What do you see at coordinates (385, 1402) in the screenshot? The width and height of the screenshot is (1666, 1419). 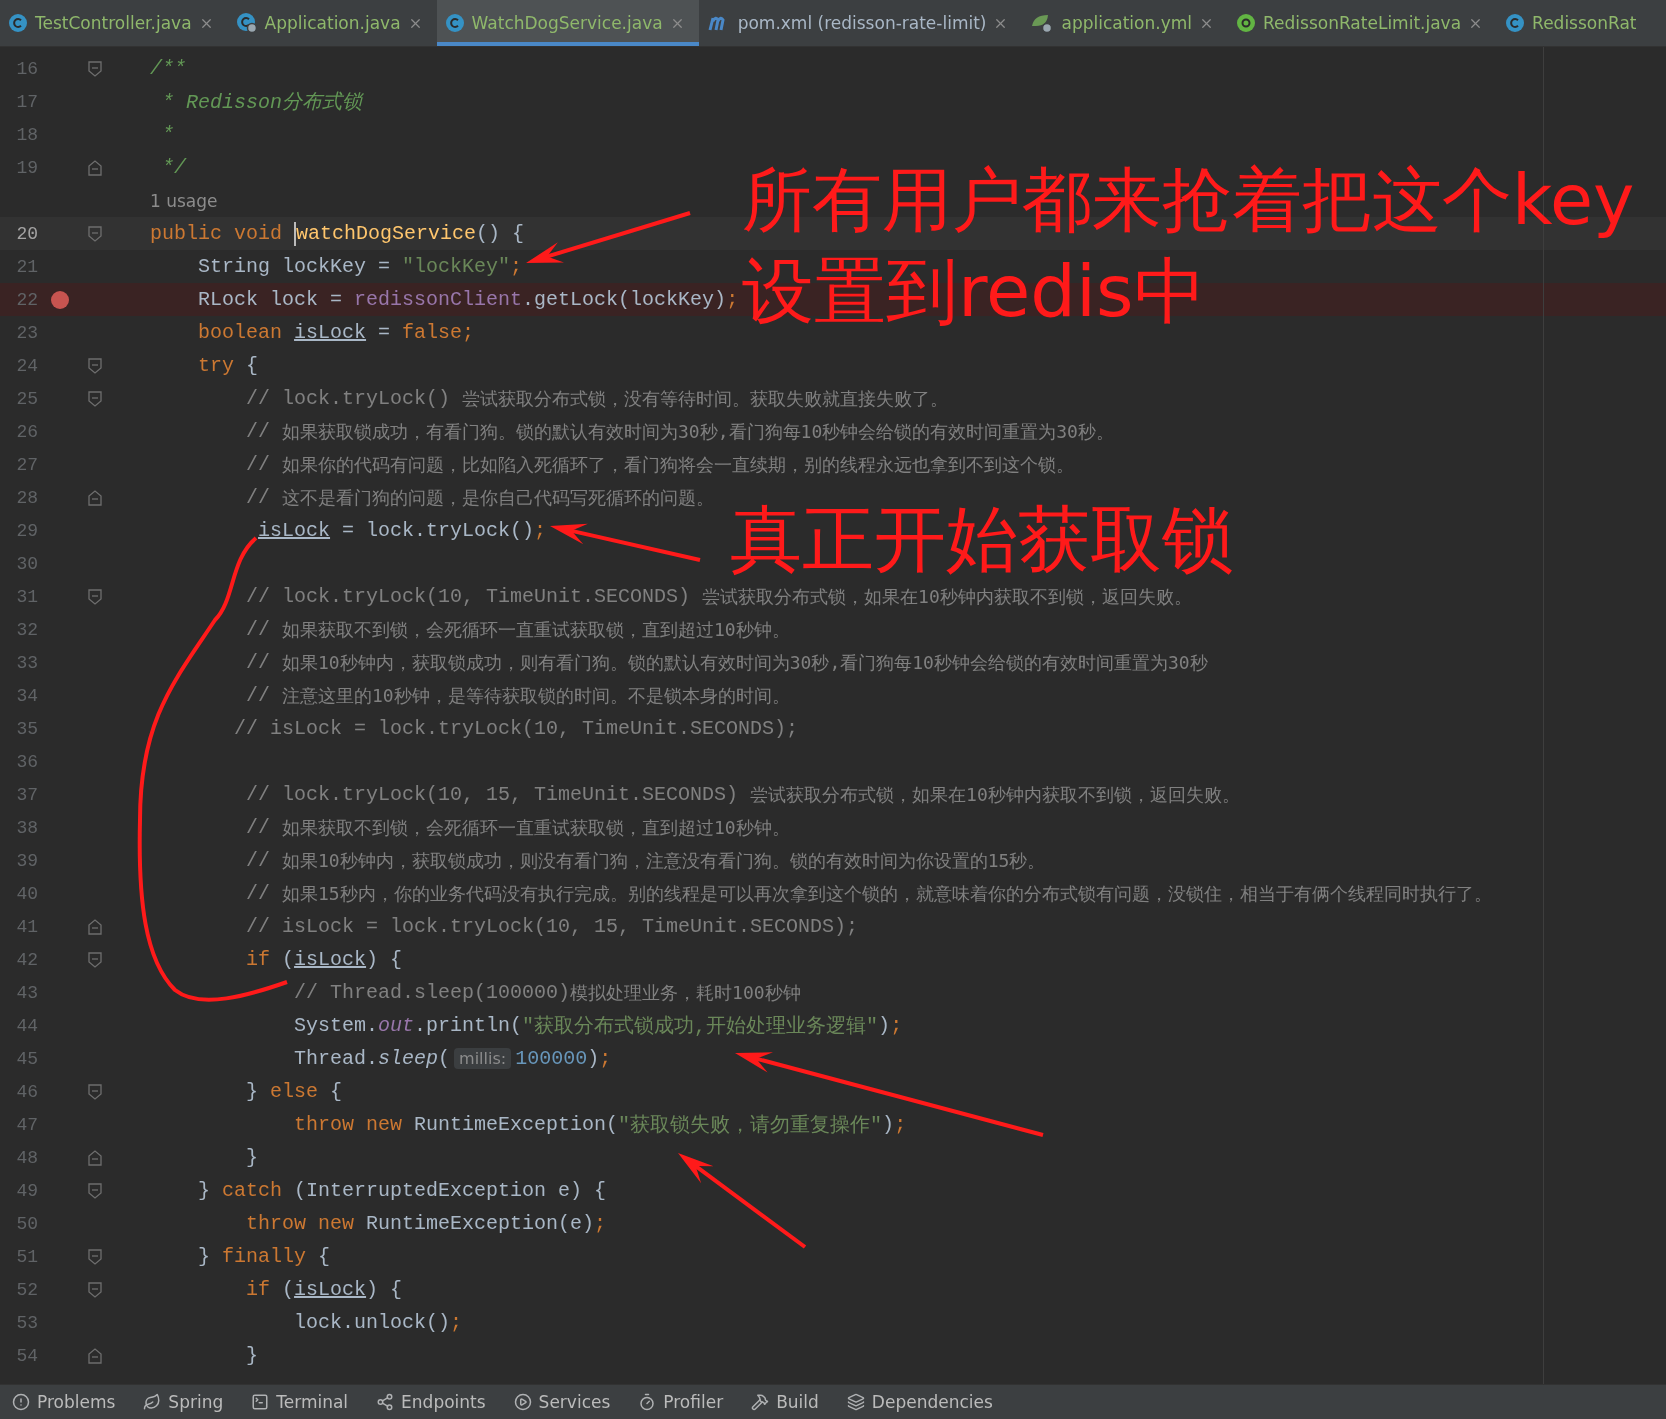 I see `nodes-icon` at bounding box center [385, 1402].